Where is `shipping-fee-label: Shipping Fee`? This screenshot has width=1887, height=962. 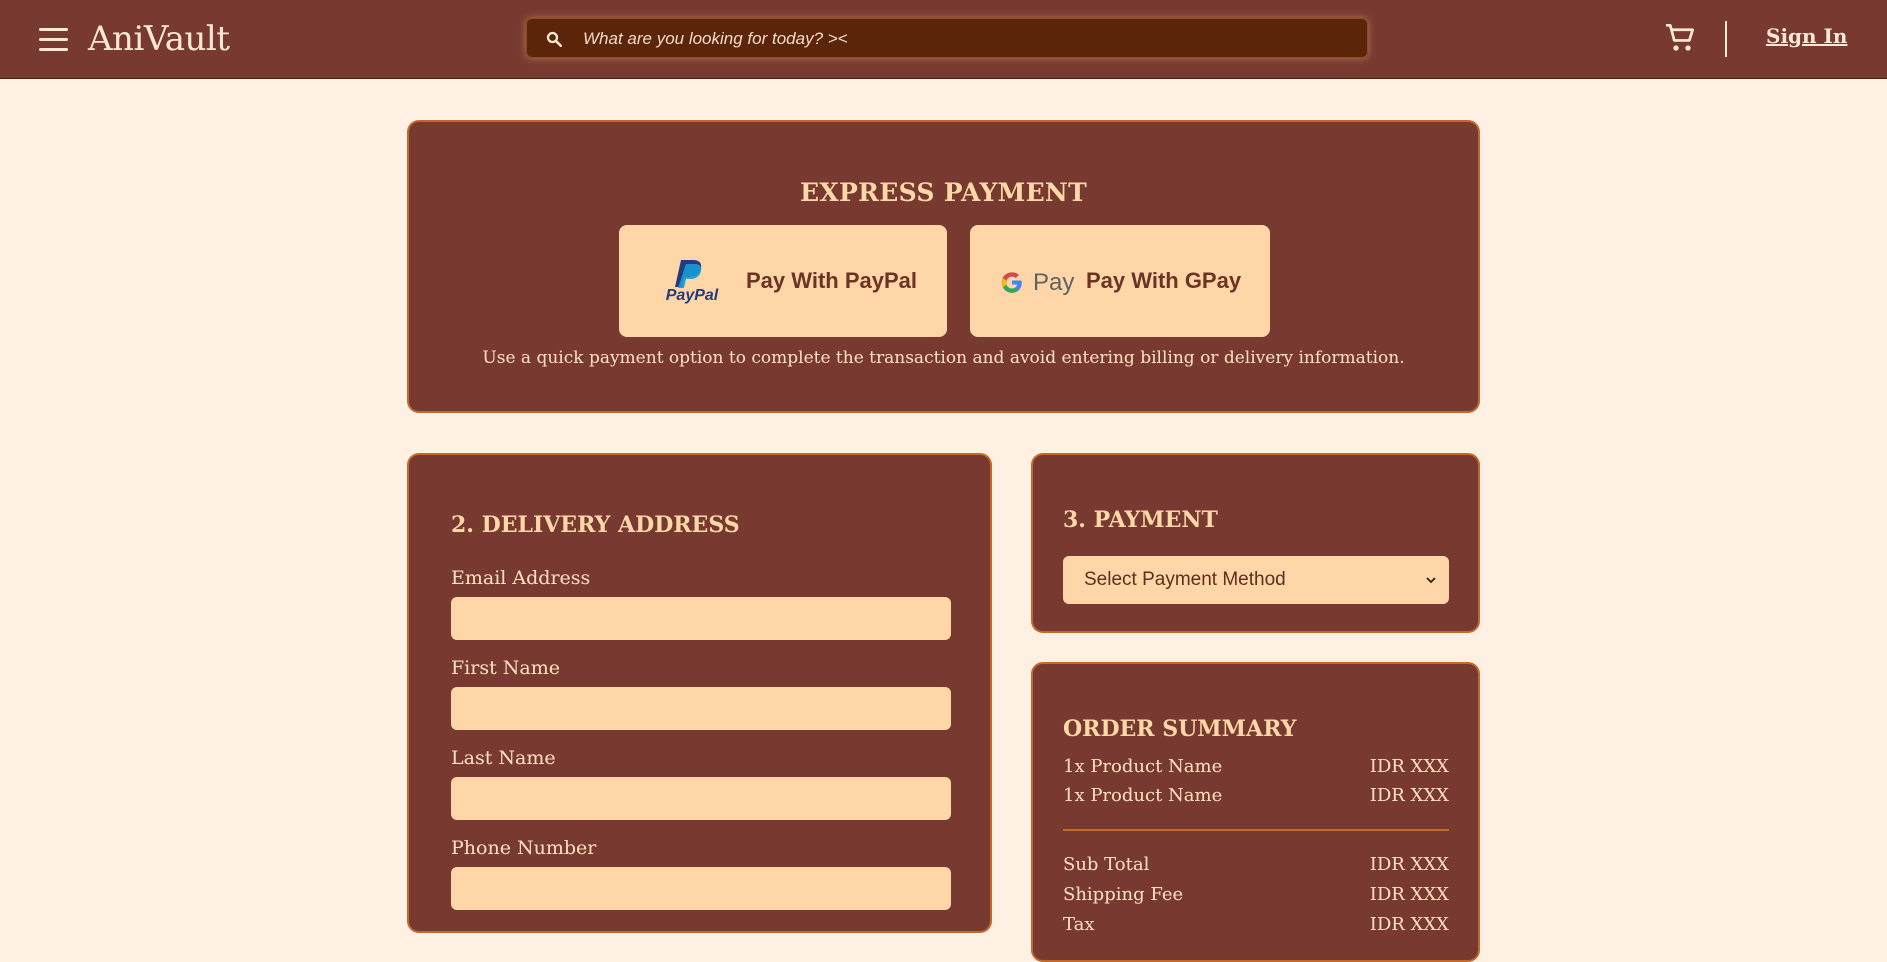 shipping-fee-label: Shipping Fee is located at coordinates (1123, 894).